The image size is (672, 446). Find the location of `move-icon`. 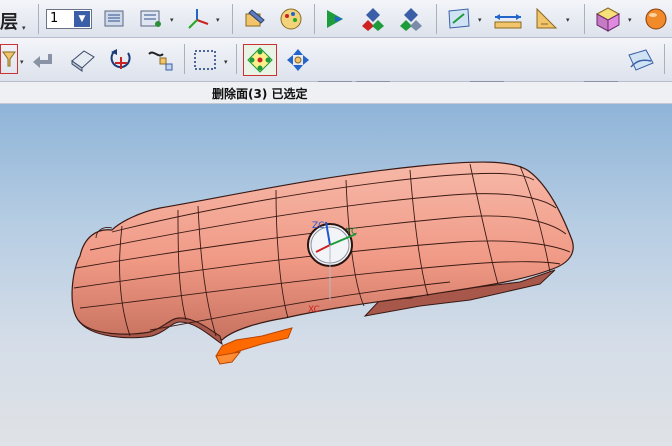

move-icon is located at coordinates (298, 60).